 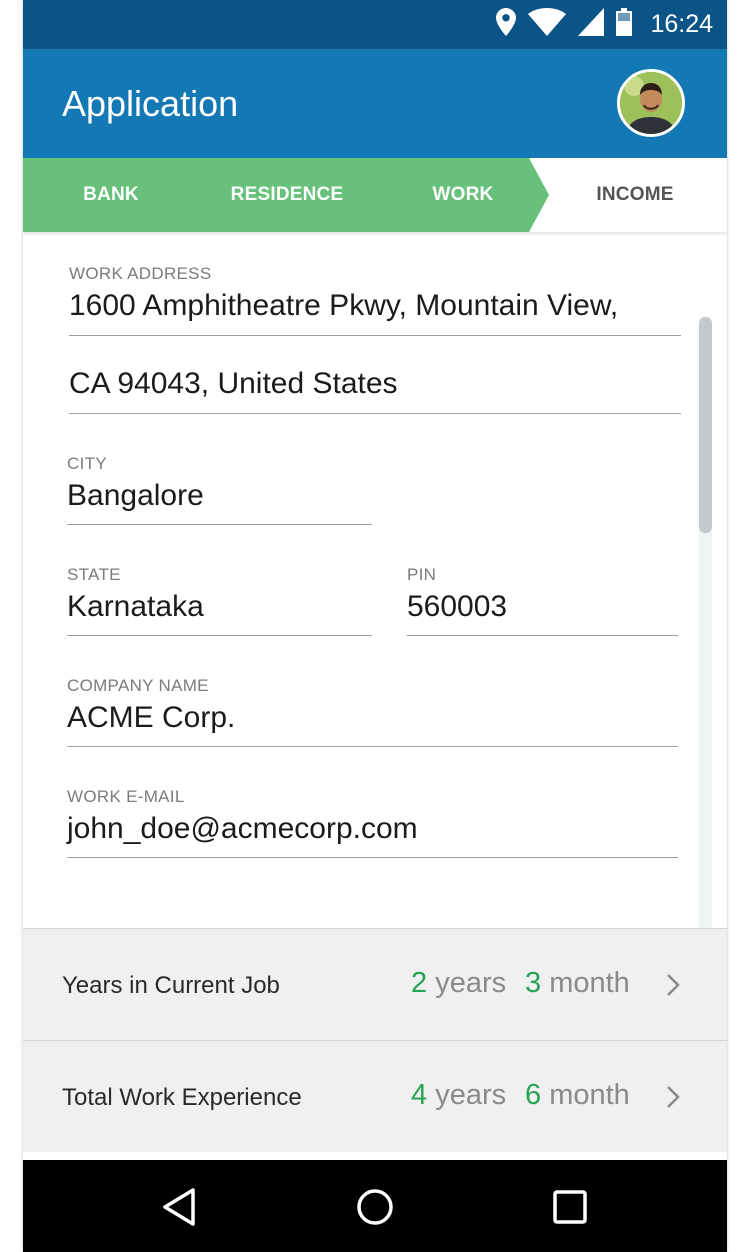 I want to click on work-email-label: WORK E-MAIL, so click(x=126, y=796).